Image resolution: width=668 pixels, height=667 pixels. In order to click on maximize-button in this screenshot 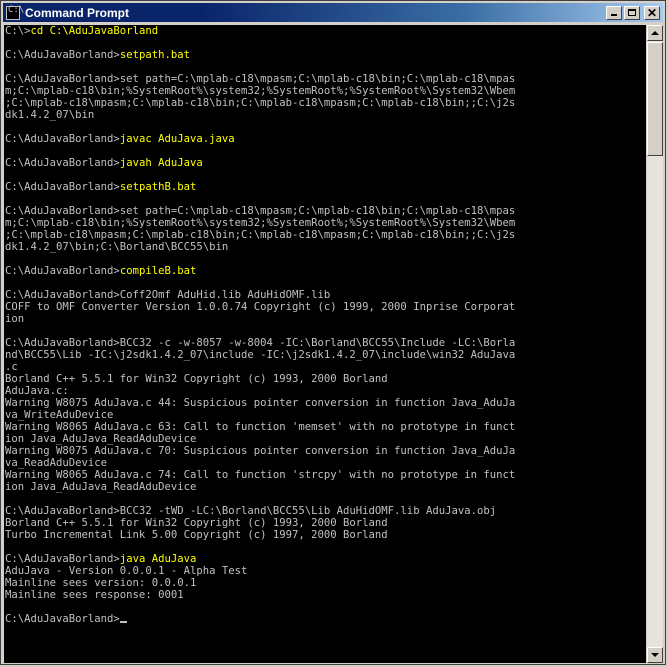, I will do `click(632, 12)`.